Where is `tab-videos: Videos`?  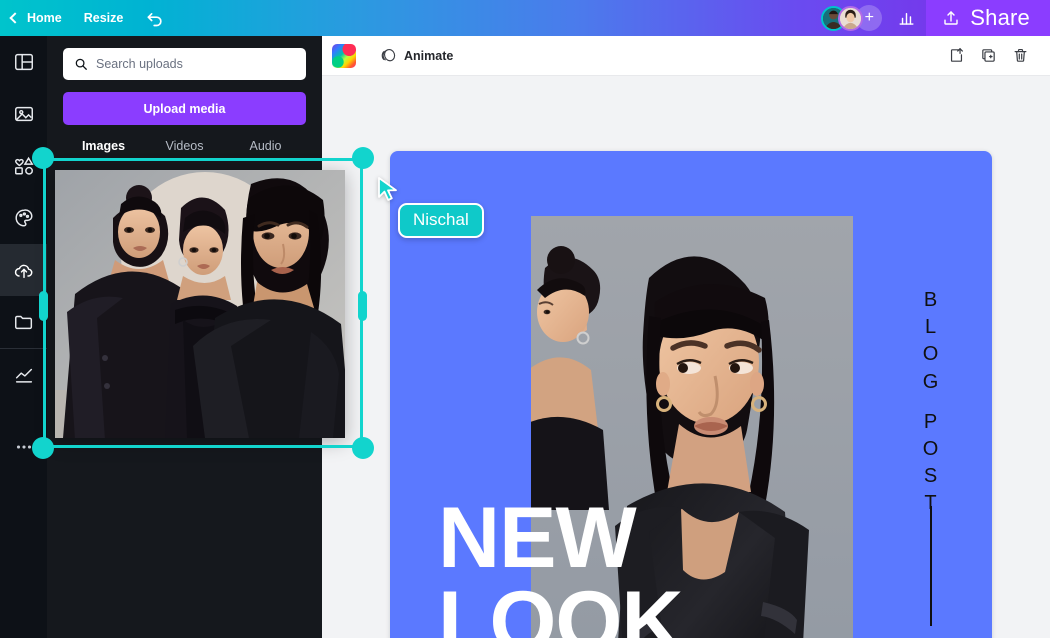 tab-videos: Videos is located at coordinates (184, 150).